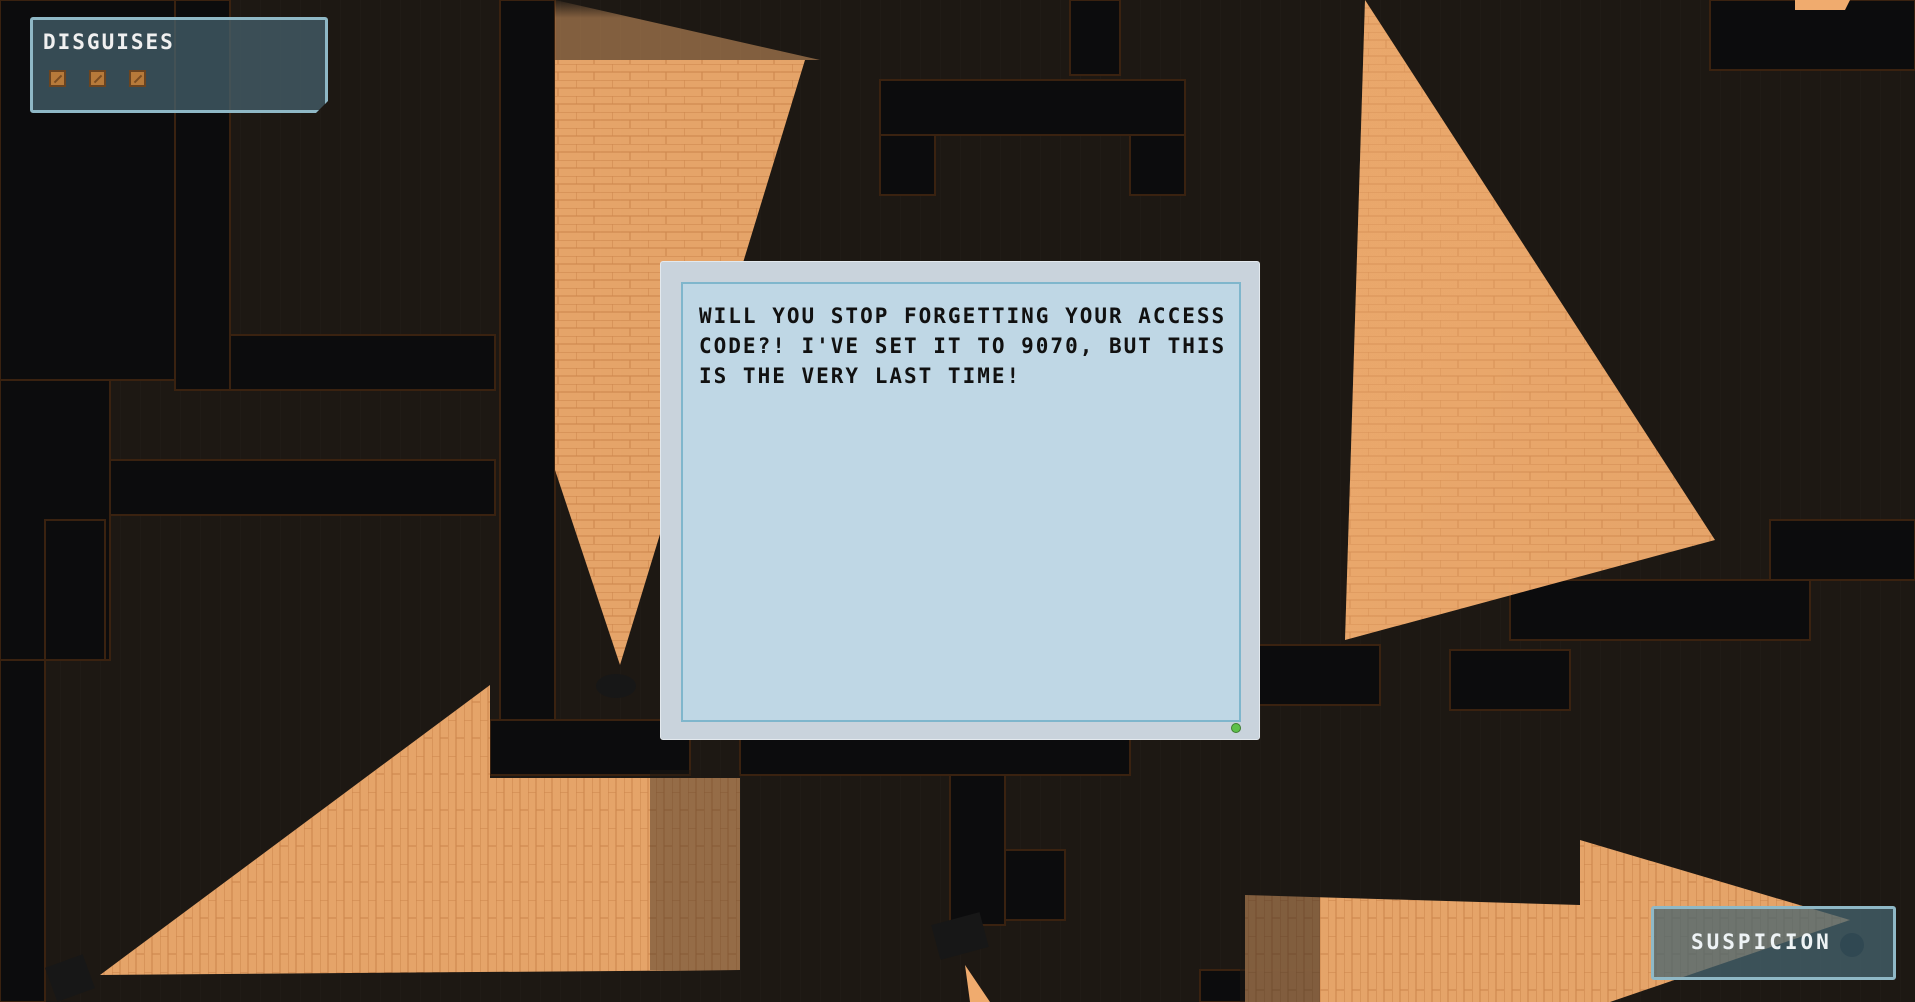  Describe the element at coordinates (1236, 728) in the screenshot. I see `status-led-icon` at that location.